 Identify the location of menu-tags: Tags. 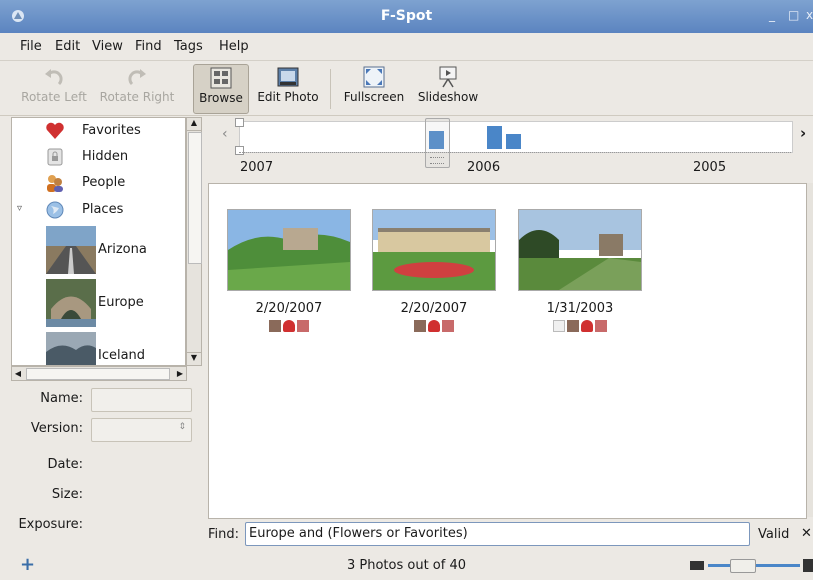
(188, 46).